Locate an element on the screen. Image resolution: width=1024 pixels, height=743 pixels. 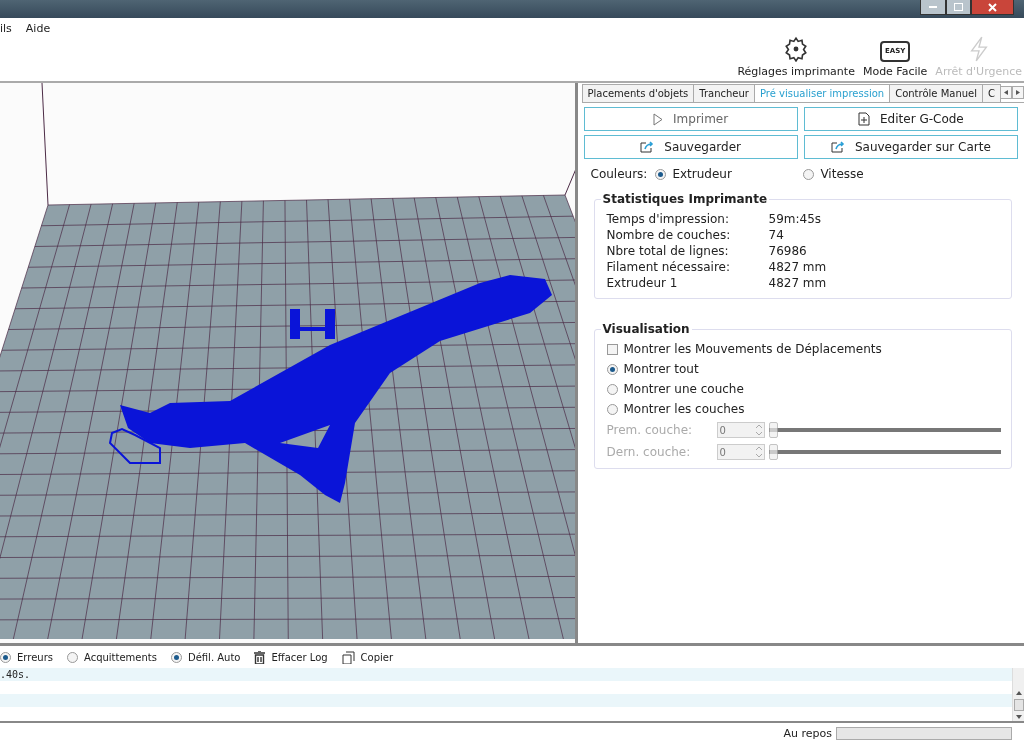
tab: C is located at coordinates (991, 93).